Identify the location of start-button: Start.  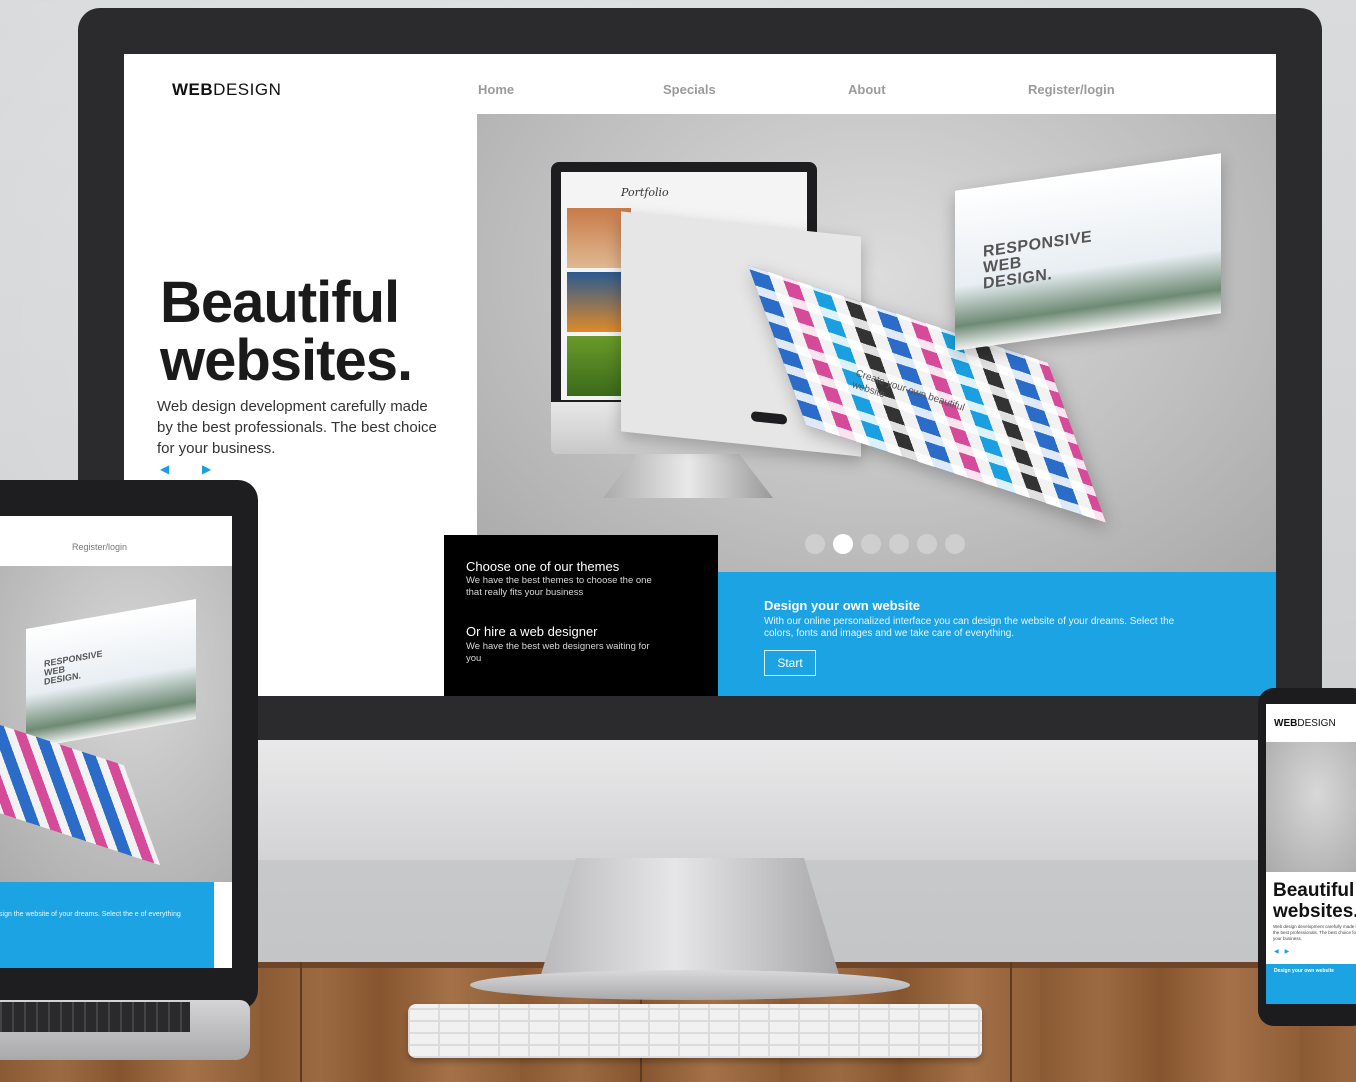
(790, 663).